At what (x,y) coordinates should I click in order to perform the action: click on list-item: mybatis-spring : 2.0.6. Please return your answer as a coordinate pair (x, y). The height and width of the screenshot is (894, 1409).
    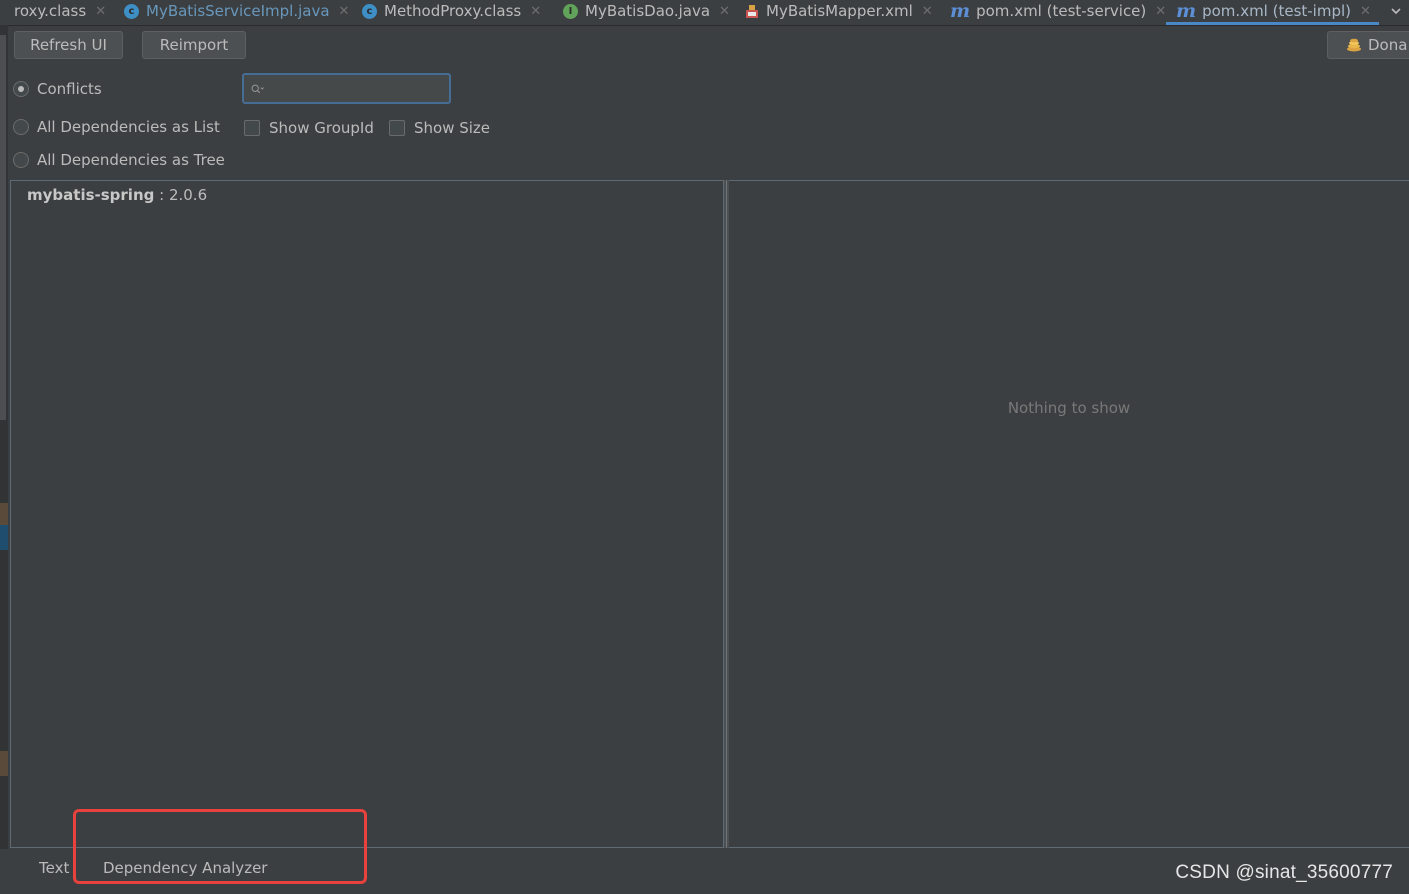
    Looking at the image, I should click on (117, 195).